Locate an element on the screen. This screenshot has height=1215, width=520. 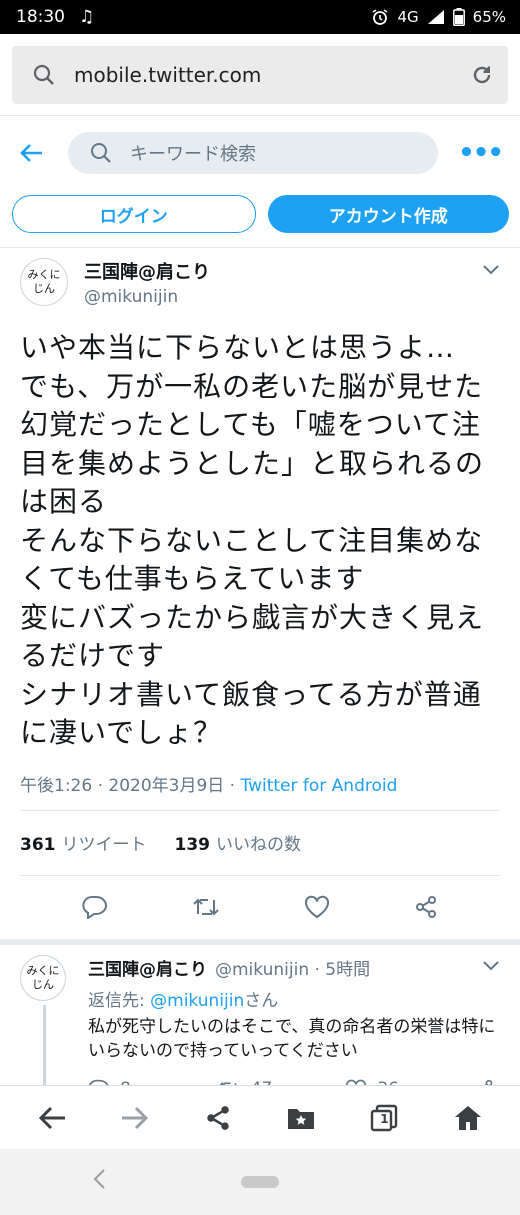
user-handle: @mikunijin · 5時間 is located at coordinates (292, 967).